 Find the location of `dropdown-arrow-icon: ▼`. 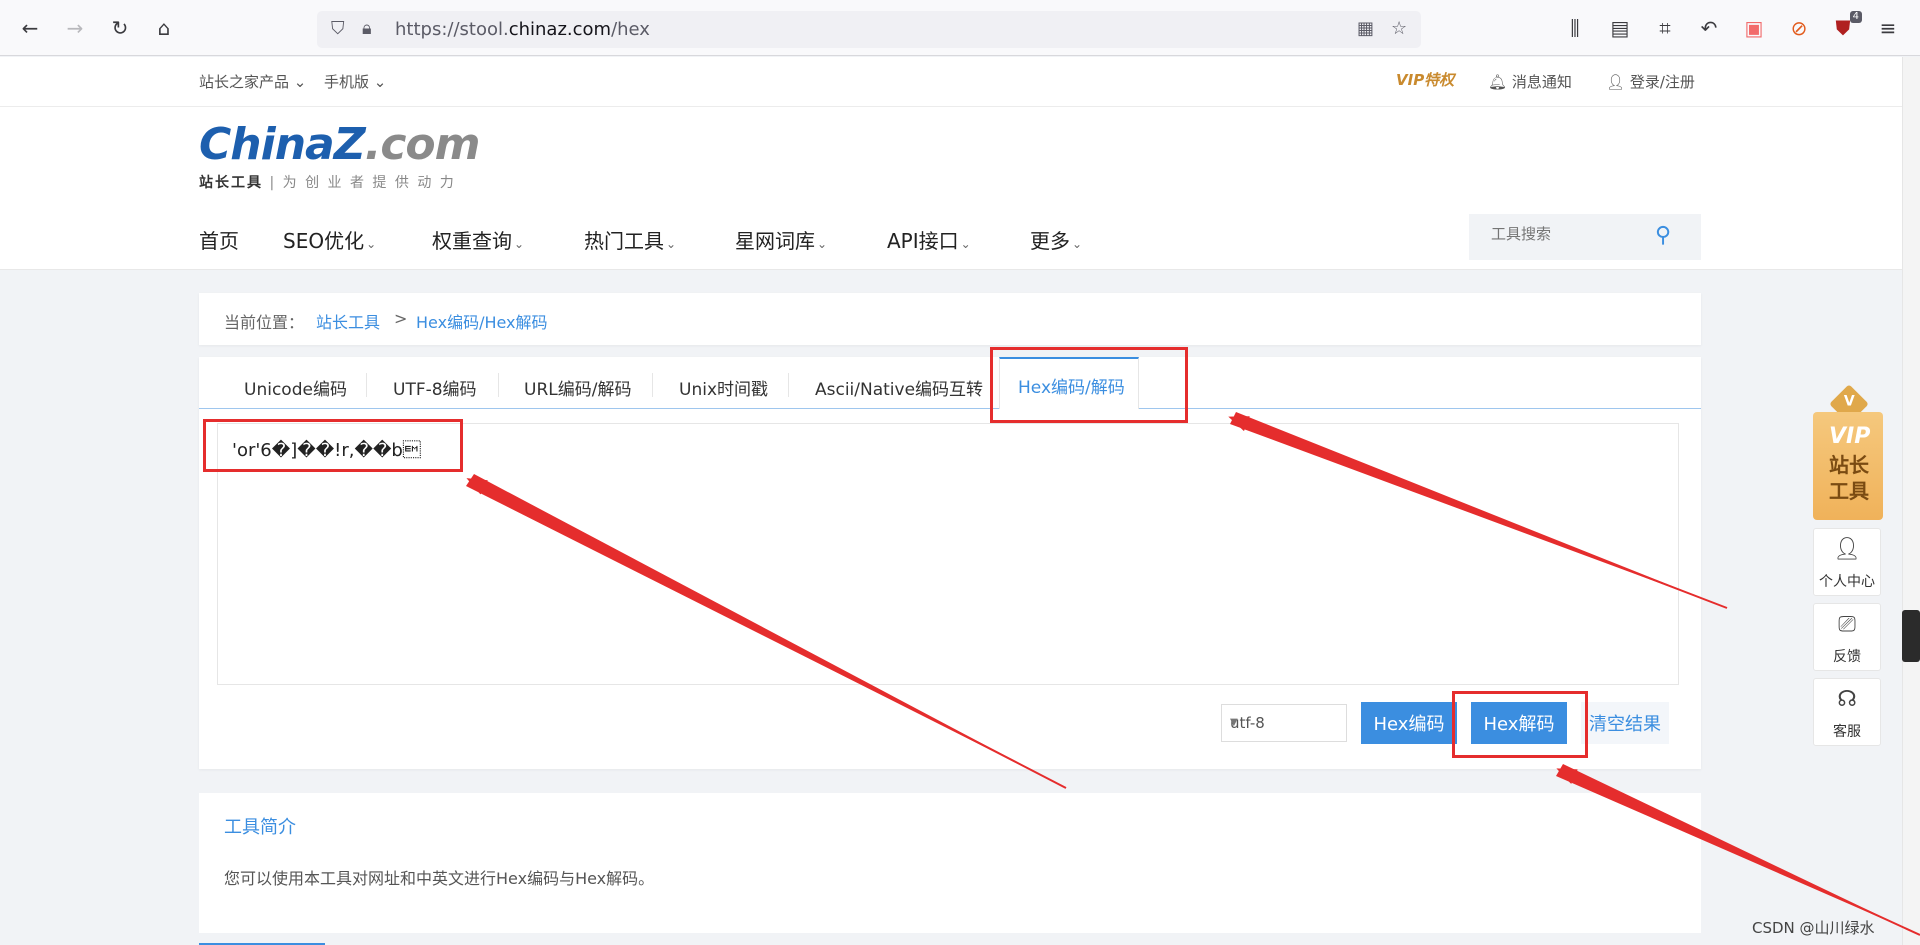

dropdown-arrow-icon: ▼ is located at coordinates (1234, 722).